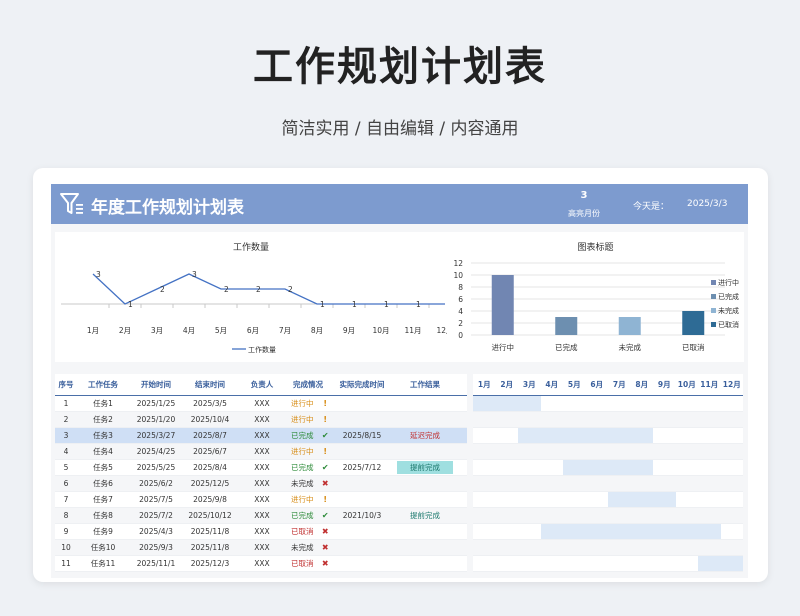 The image size is (800, 616). What do you see at coordinates (156, 483) in the screenshot?
I see `cell-start: 2025/6/2` at bounding box center [156, 483].